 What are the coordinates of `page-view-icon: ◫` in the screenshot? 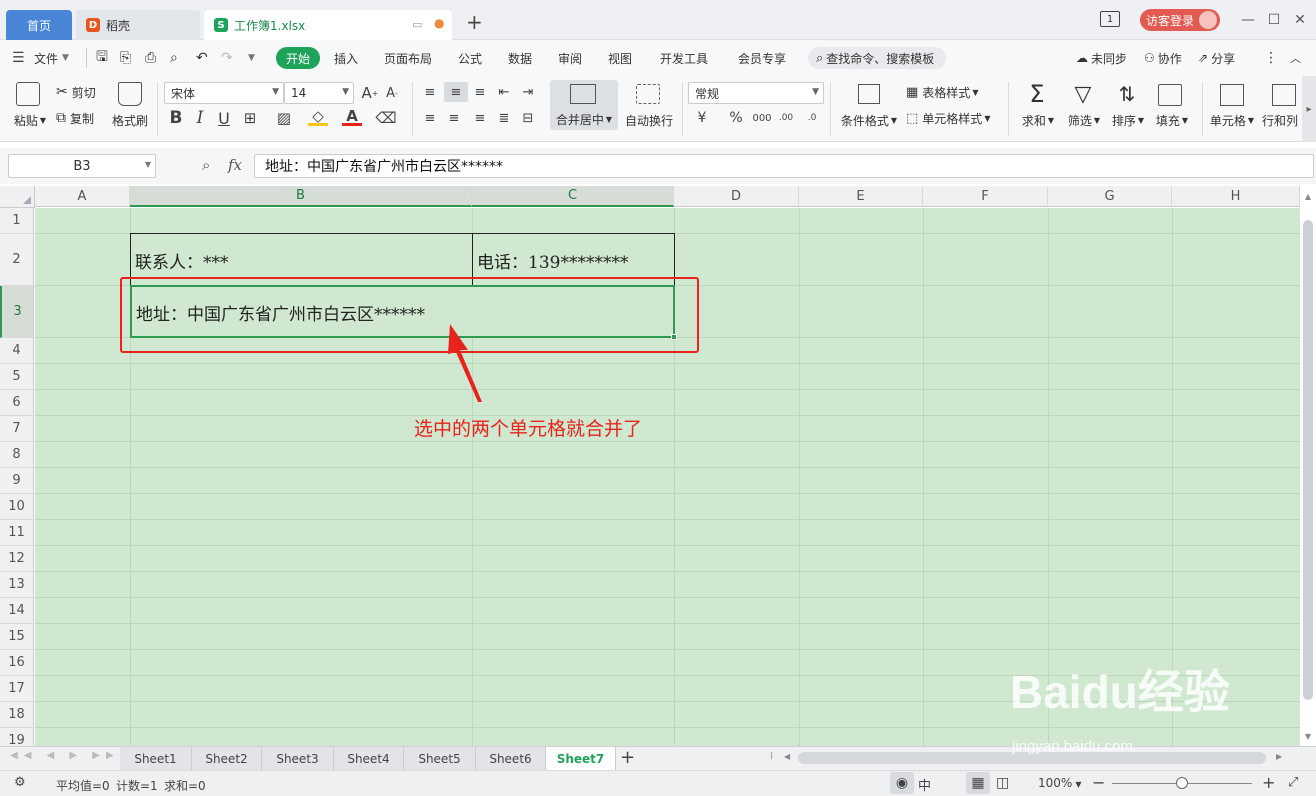 It's located at (1002, 783).